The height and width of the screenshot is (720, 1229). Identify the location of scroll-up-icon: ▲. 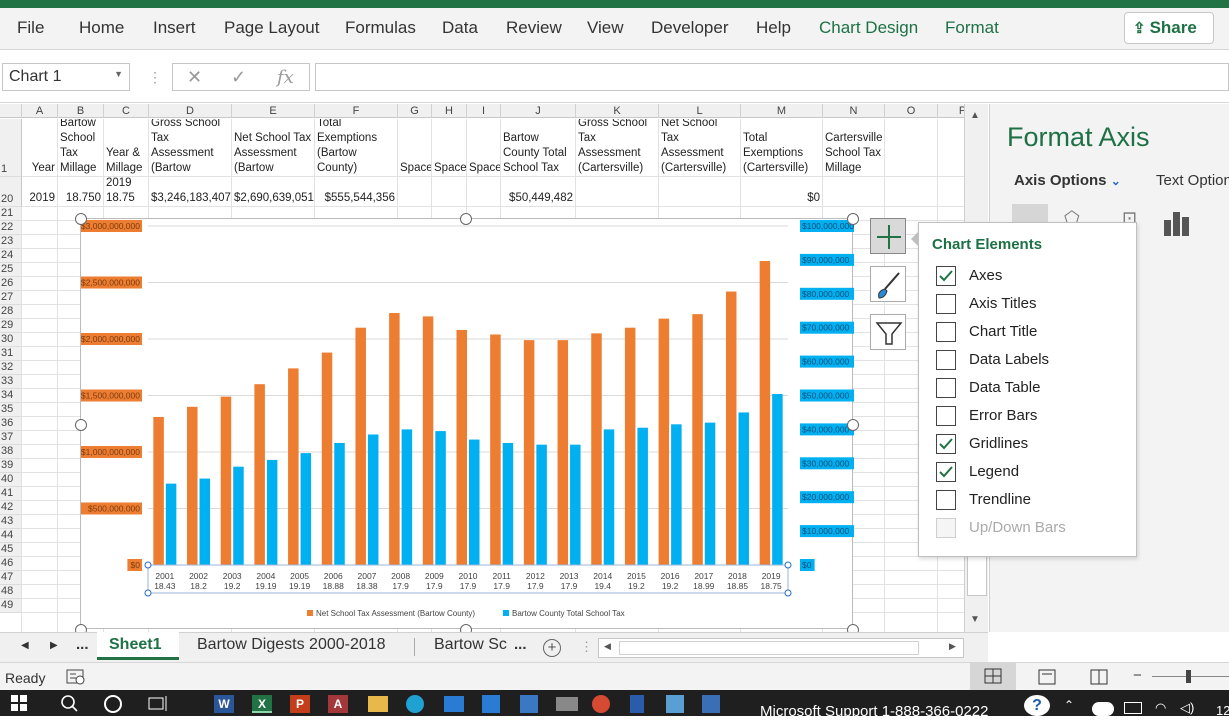
(975, 115).